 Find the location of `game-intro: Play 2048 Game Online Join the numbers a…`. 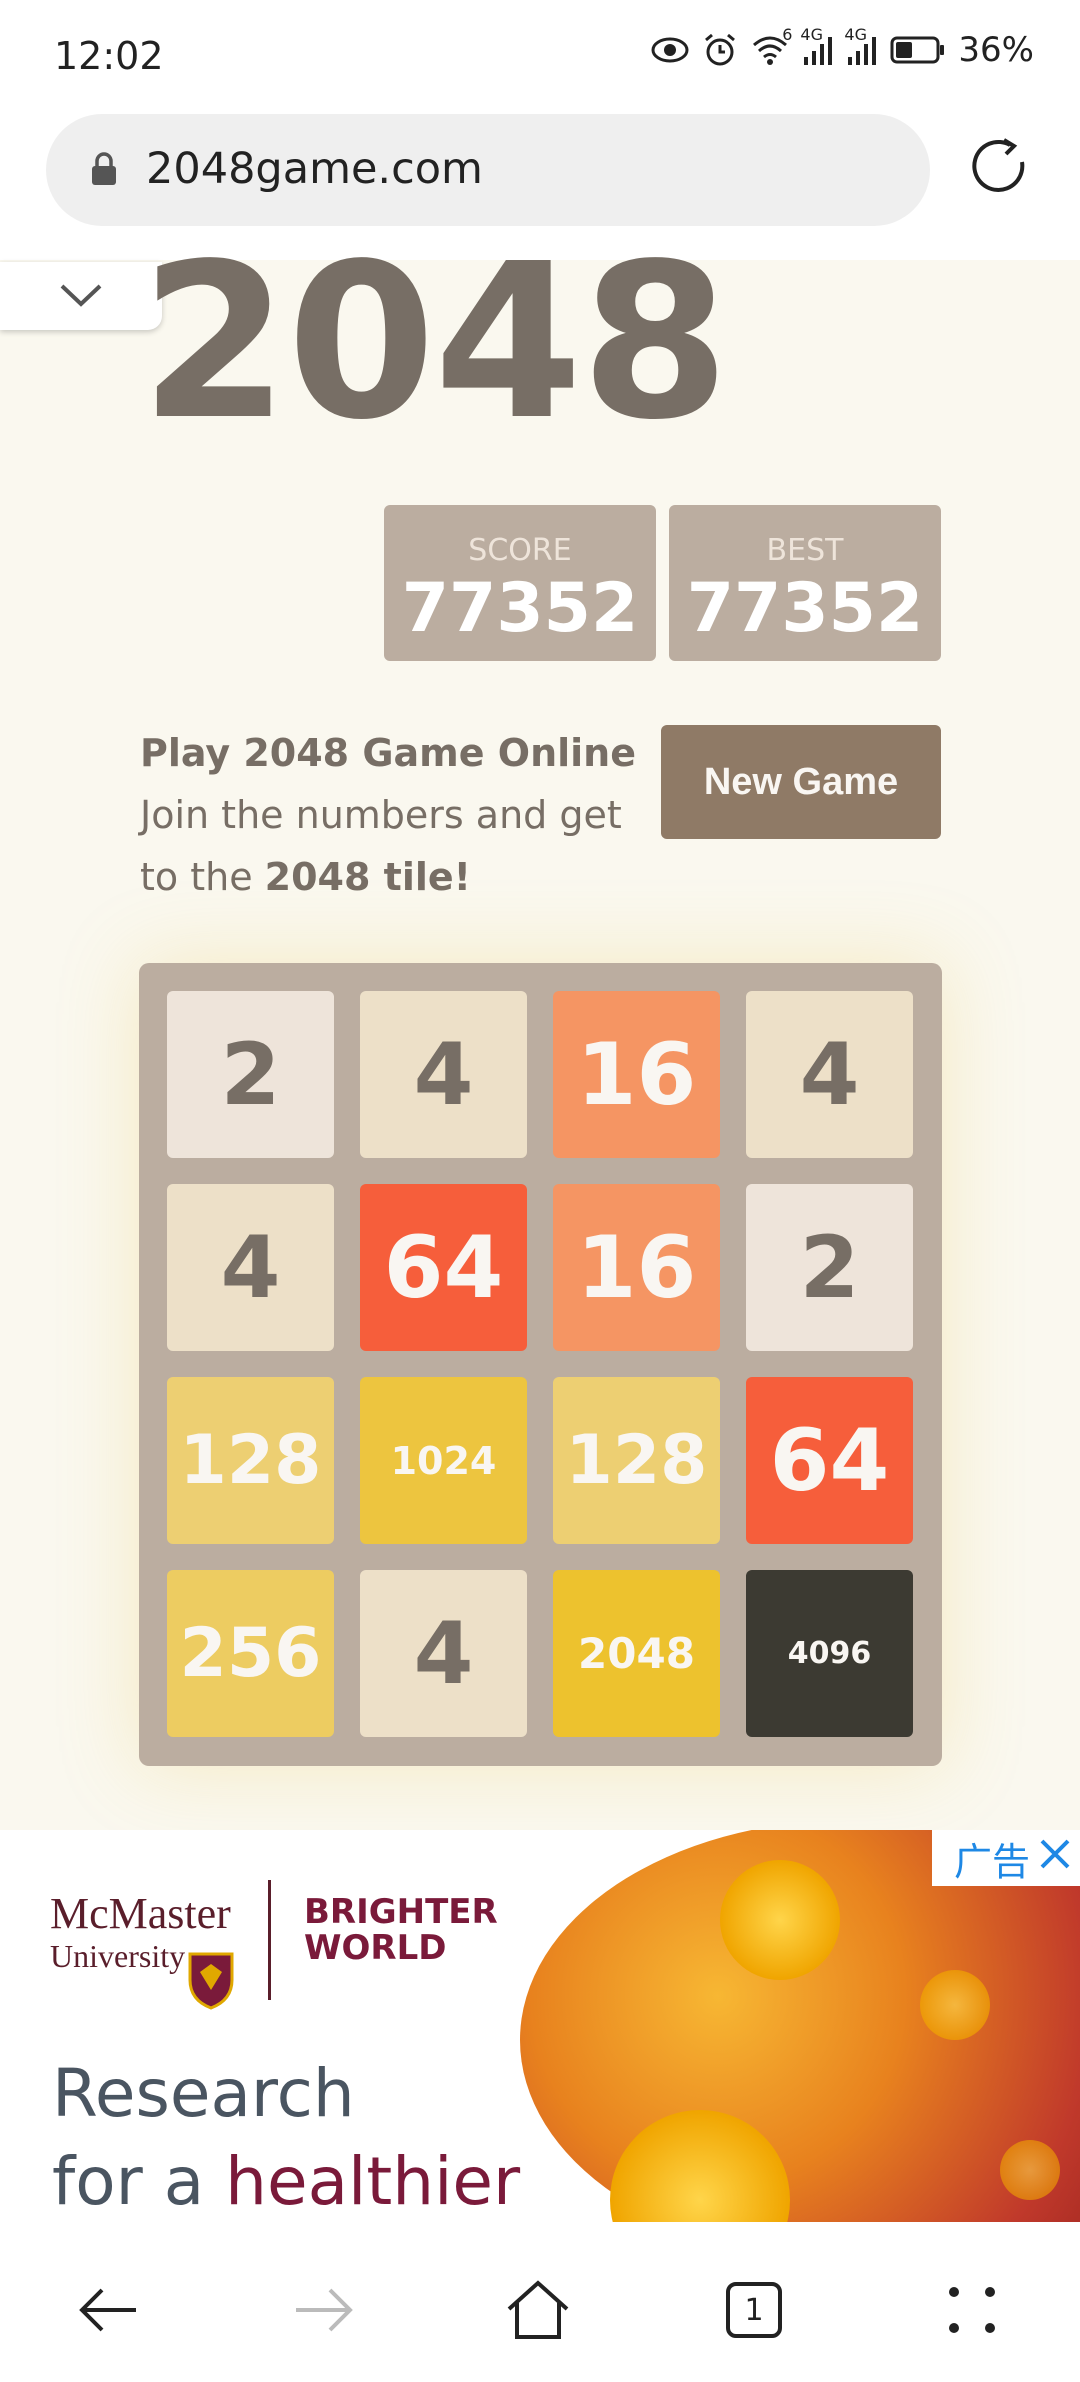

game-intro: Play 2048 Game Online Join the numbers a… is located at coordinates (400, 815).